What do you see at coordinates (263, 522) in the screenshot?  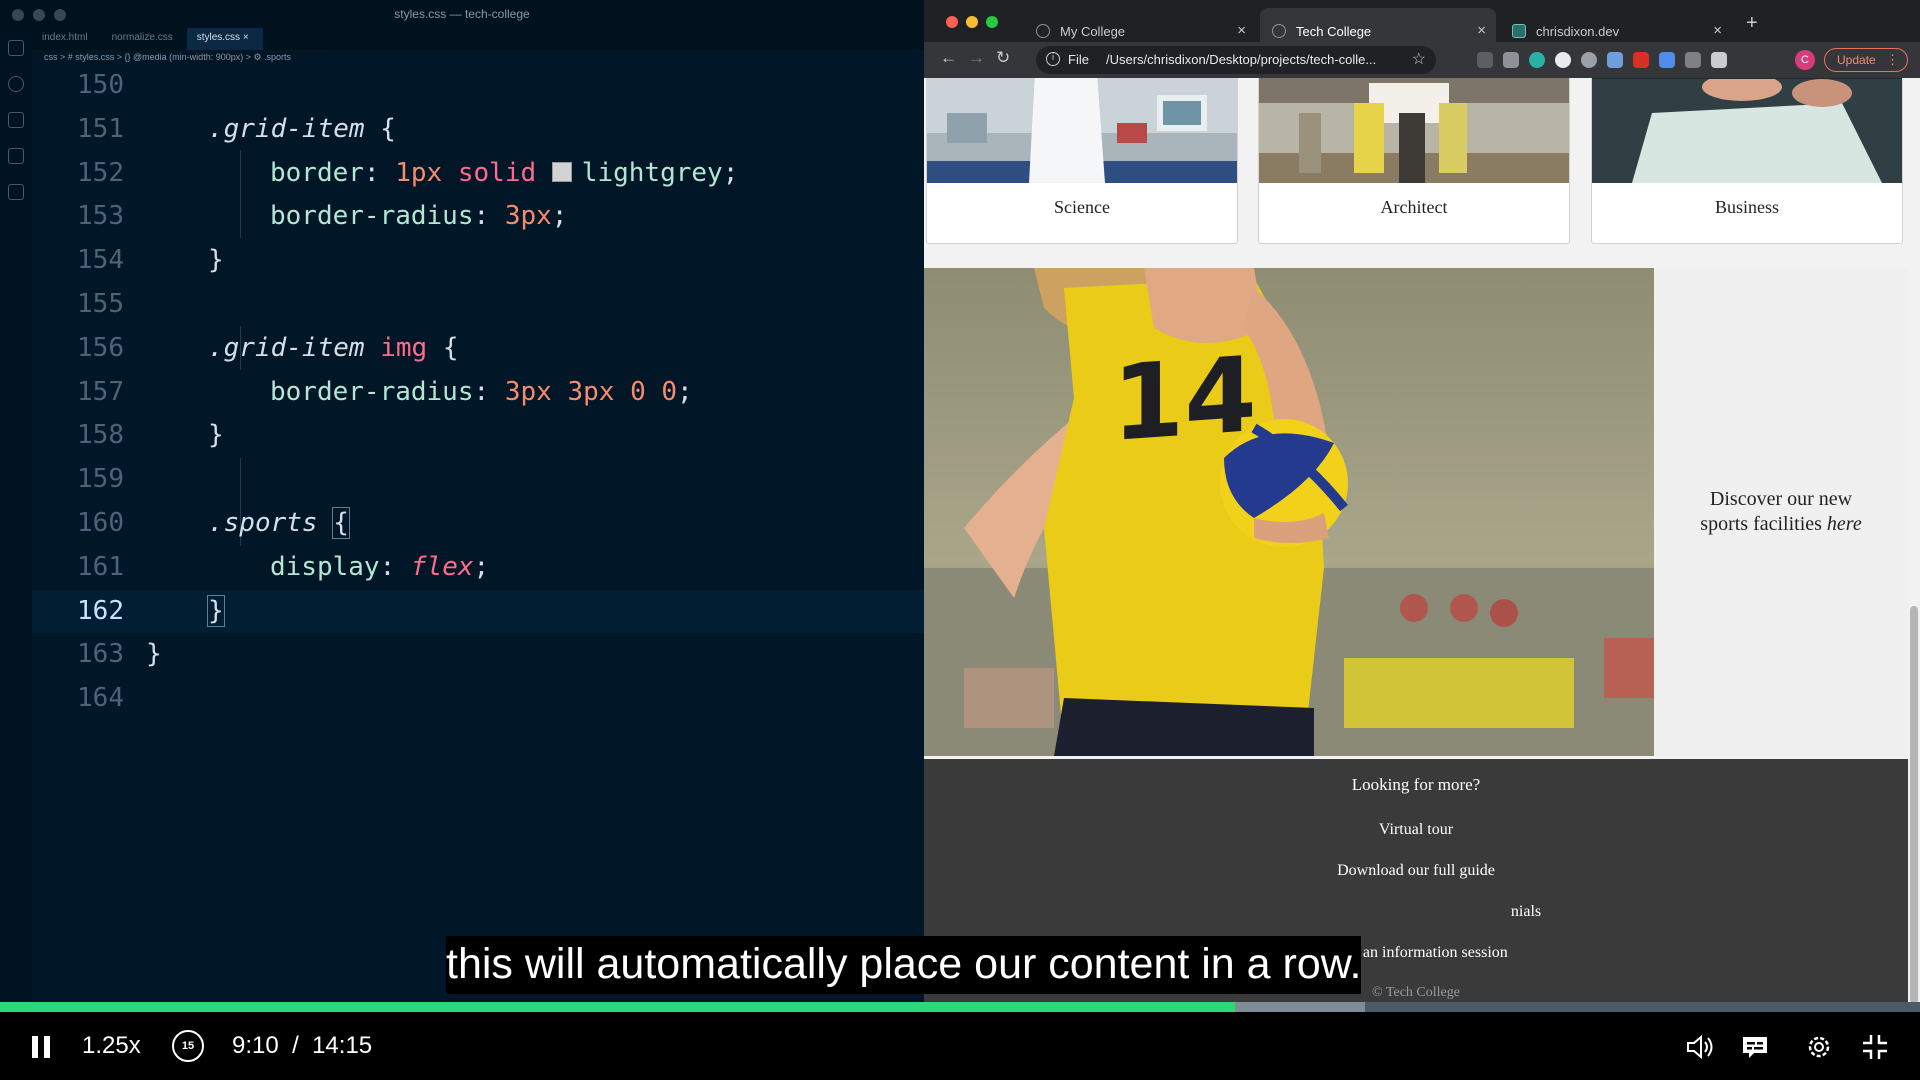 I see `css-selector: .sports` at bounding box center [263, 522].